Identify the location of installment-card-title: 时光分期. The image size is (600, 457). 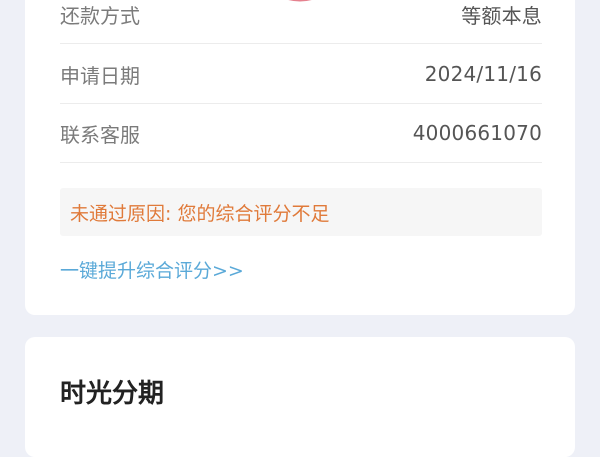
(112, 394).